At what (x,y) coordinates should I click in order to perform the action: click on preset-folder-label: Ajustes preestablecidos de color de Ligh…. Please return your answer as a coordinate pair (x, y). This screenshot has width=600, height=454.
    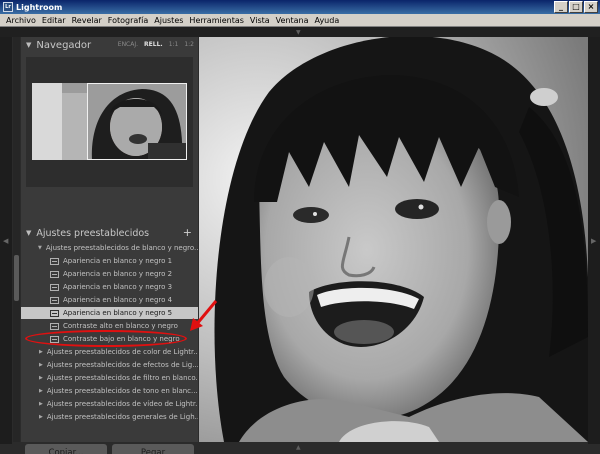
    Looking at the image, I should click on (122, 352).